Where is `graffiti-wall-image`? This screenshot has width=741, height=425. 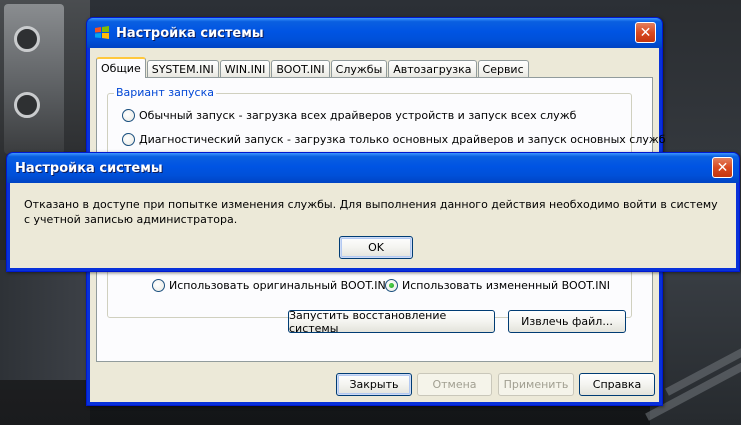 graffiti-wall-image is located at coordinates (45, 320).